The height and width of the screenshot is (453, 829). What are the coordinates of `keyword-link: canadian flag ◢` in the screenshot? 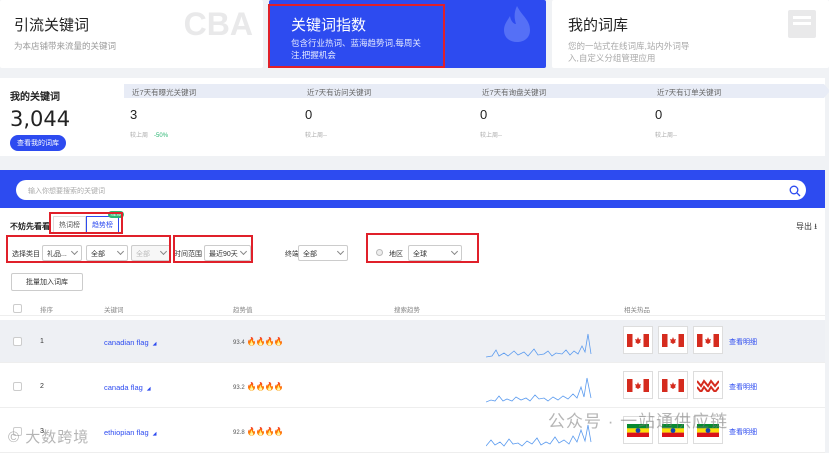 It's located at (130, 342).